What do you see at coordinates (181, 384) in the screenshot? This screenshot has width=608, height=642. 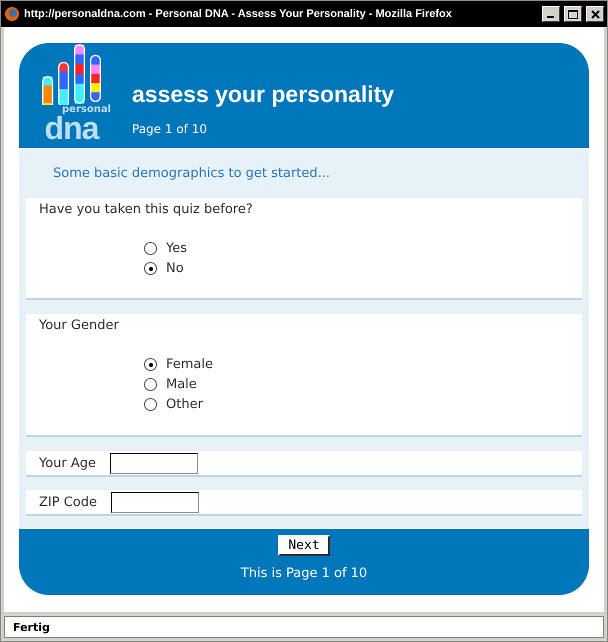 I see `option-label: Male` at bounding box center [181, 384].